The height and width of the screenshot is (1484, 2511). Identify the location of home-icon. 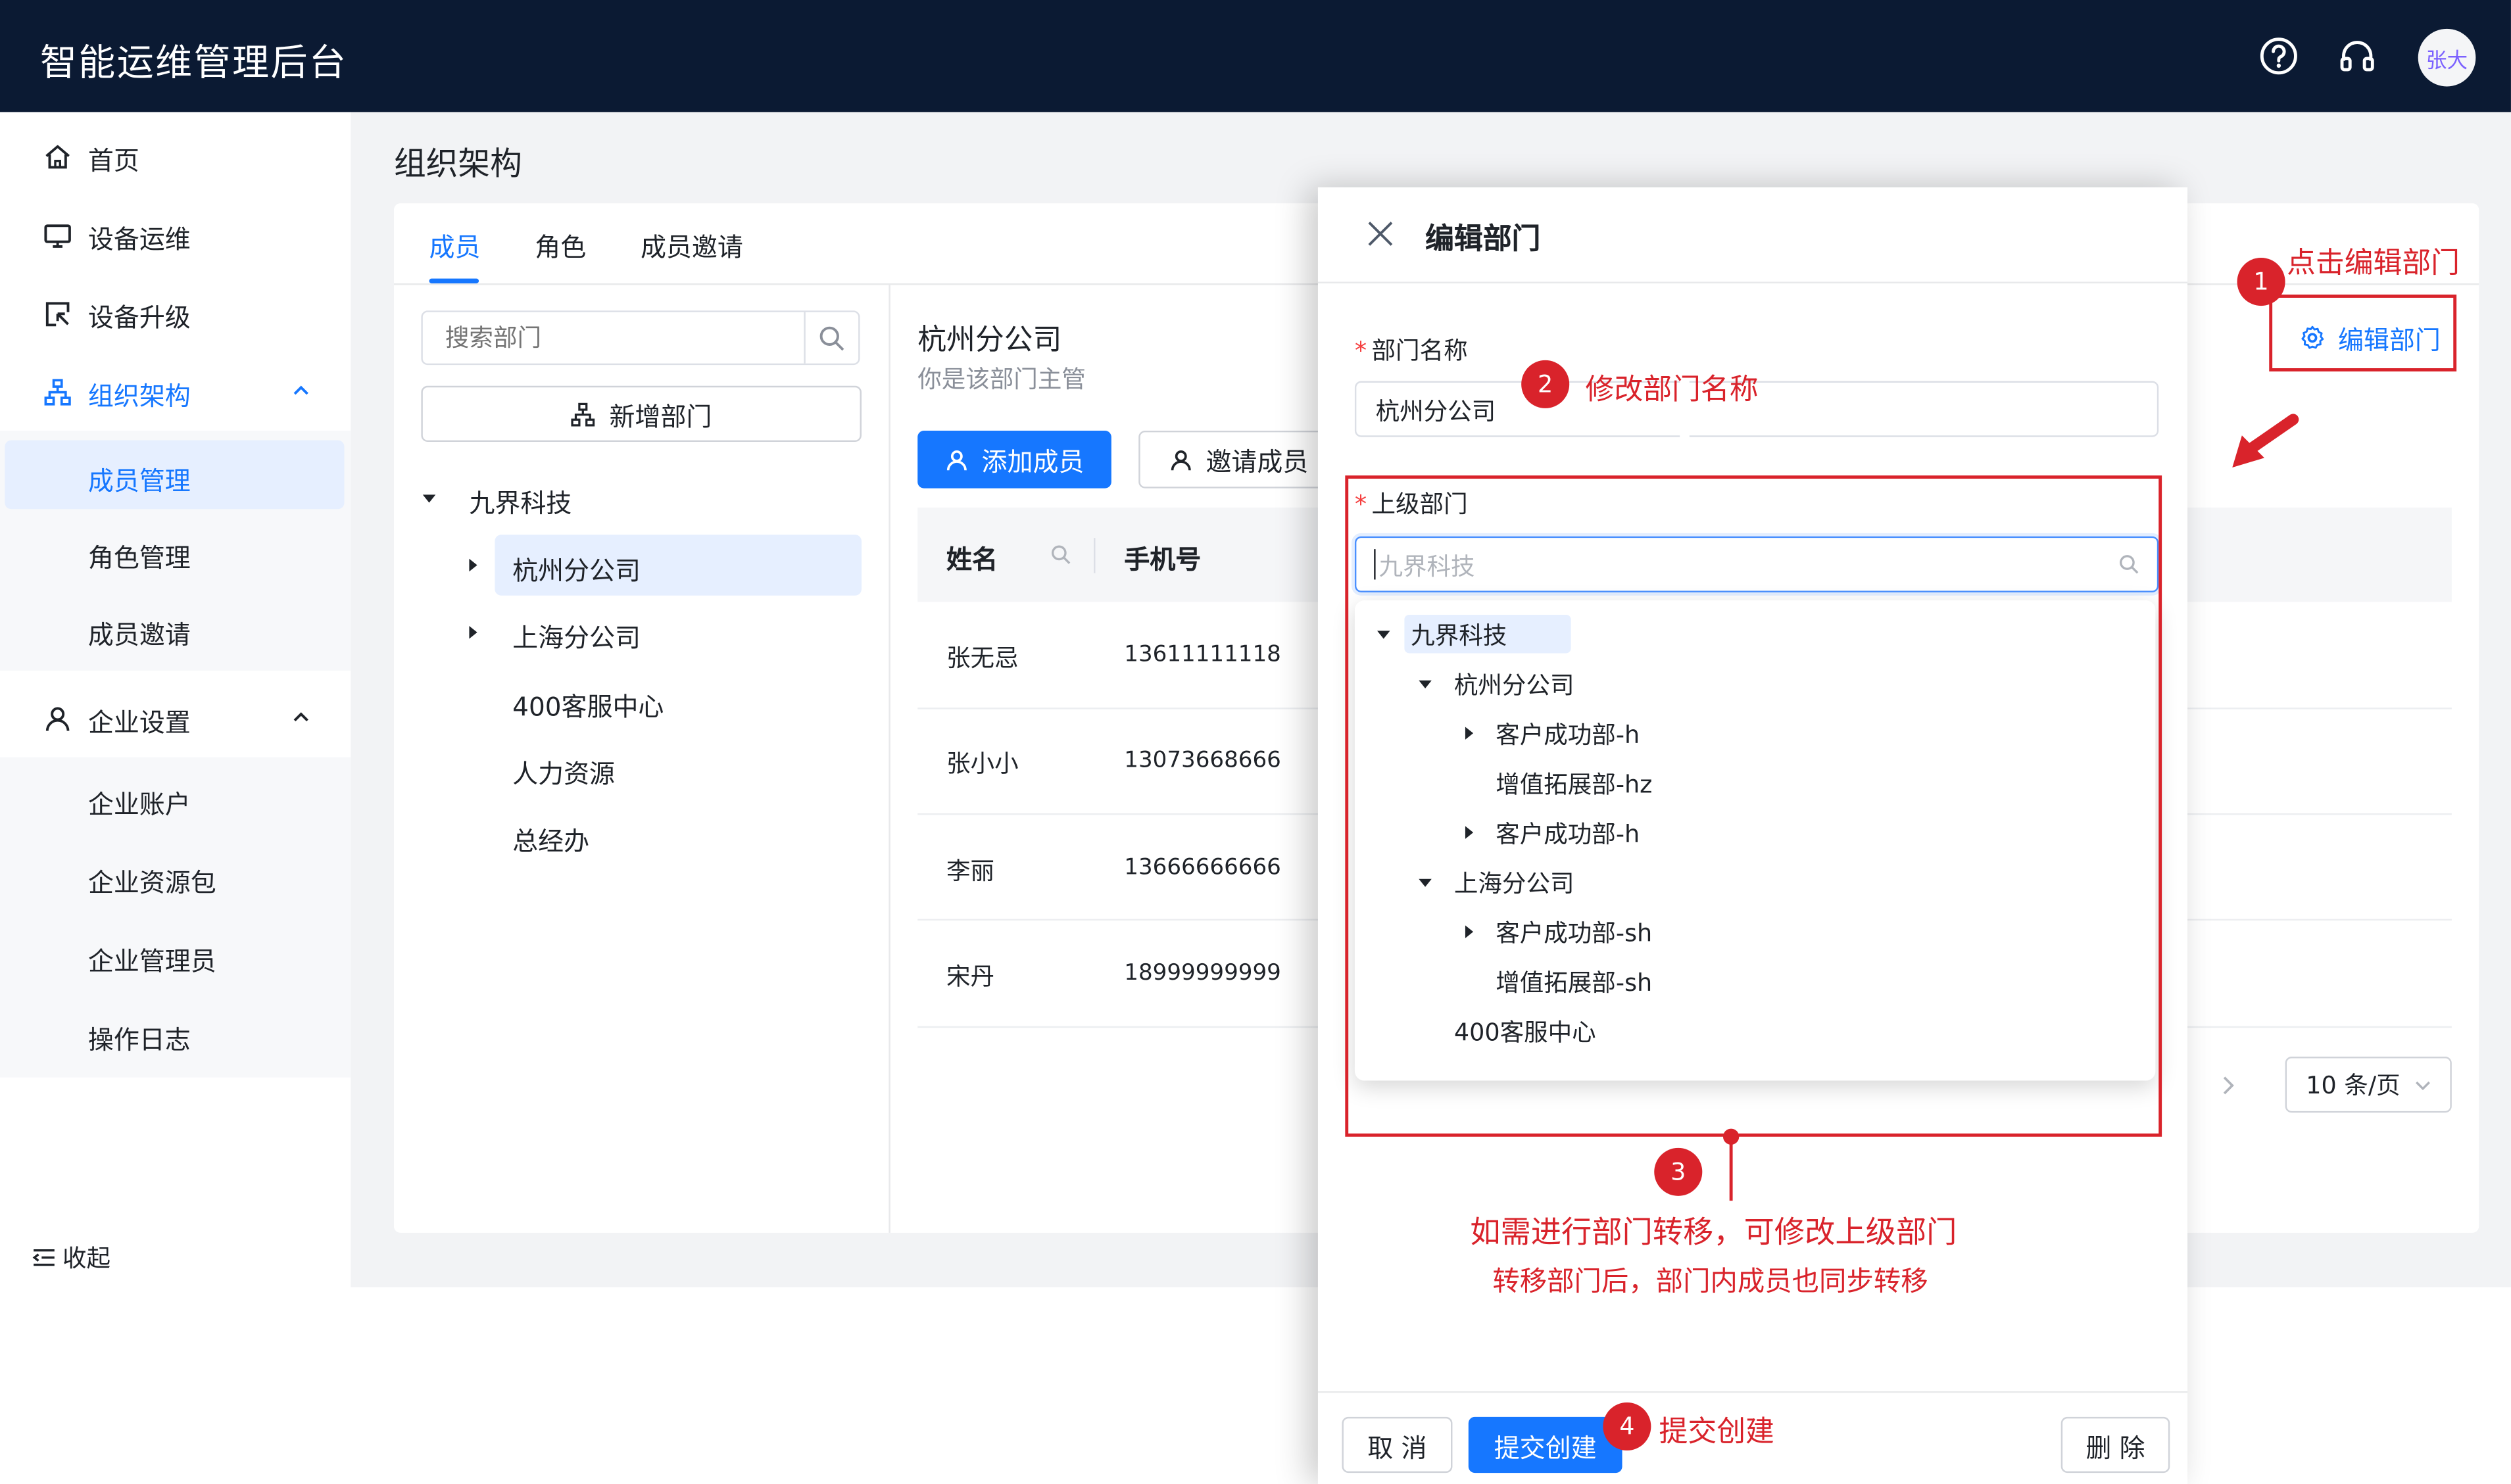
(57, 157).